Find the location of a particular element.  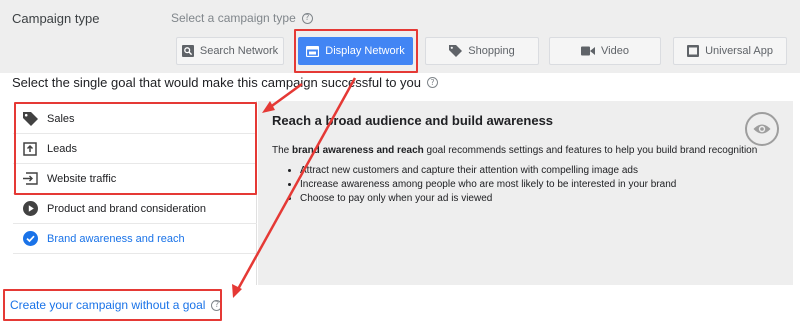

annotation-arrows is located at coordinates (294, 187).